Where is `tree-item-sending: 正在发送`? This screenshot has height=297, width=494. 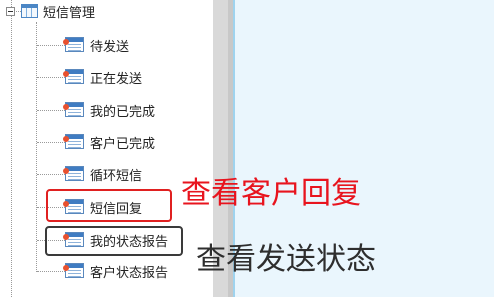 tree-item-sending: 正在发送 is located at coordinates (106, 77).